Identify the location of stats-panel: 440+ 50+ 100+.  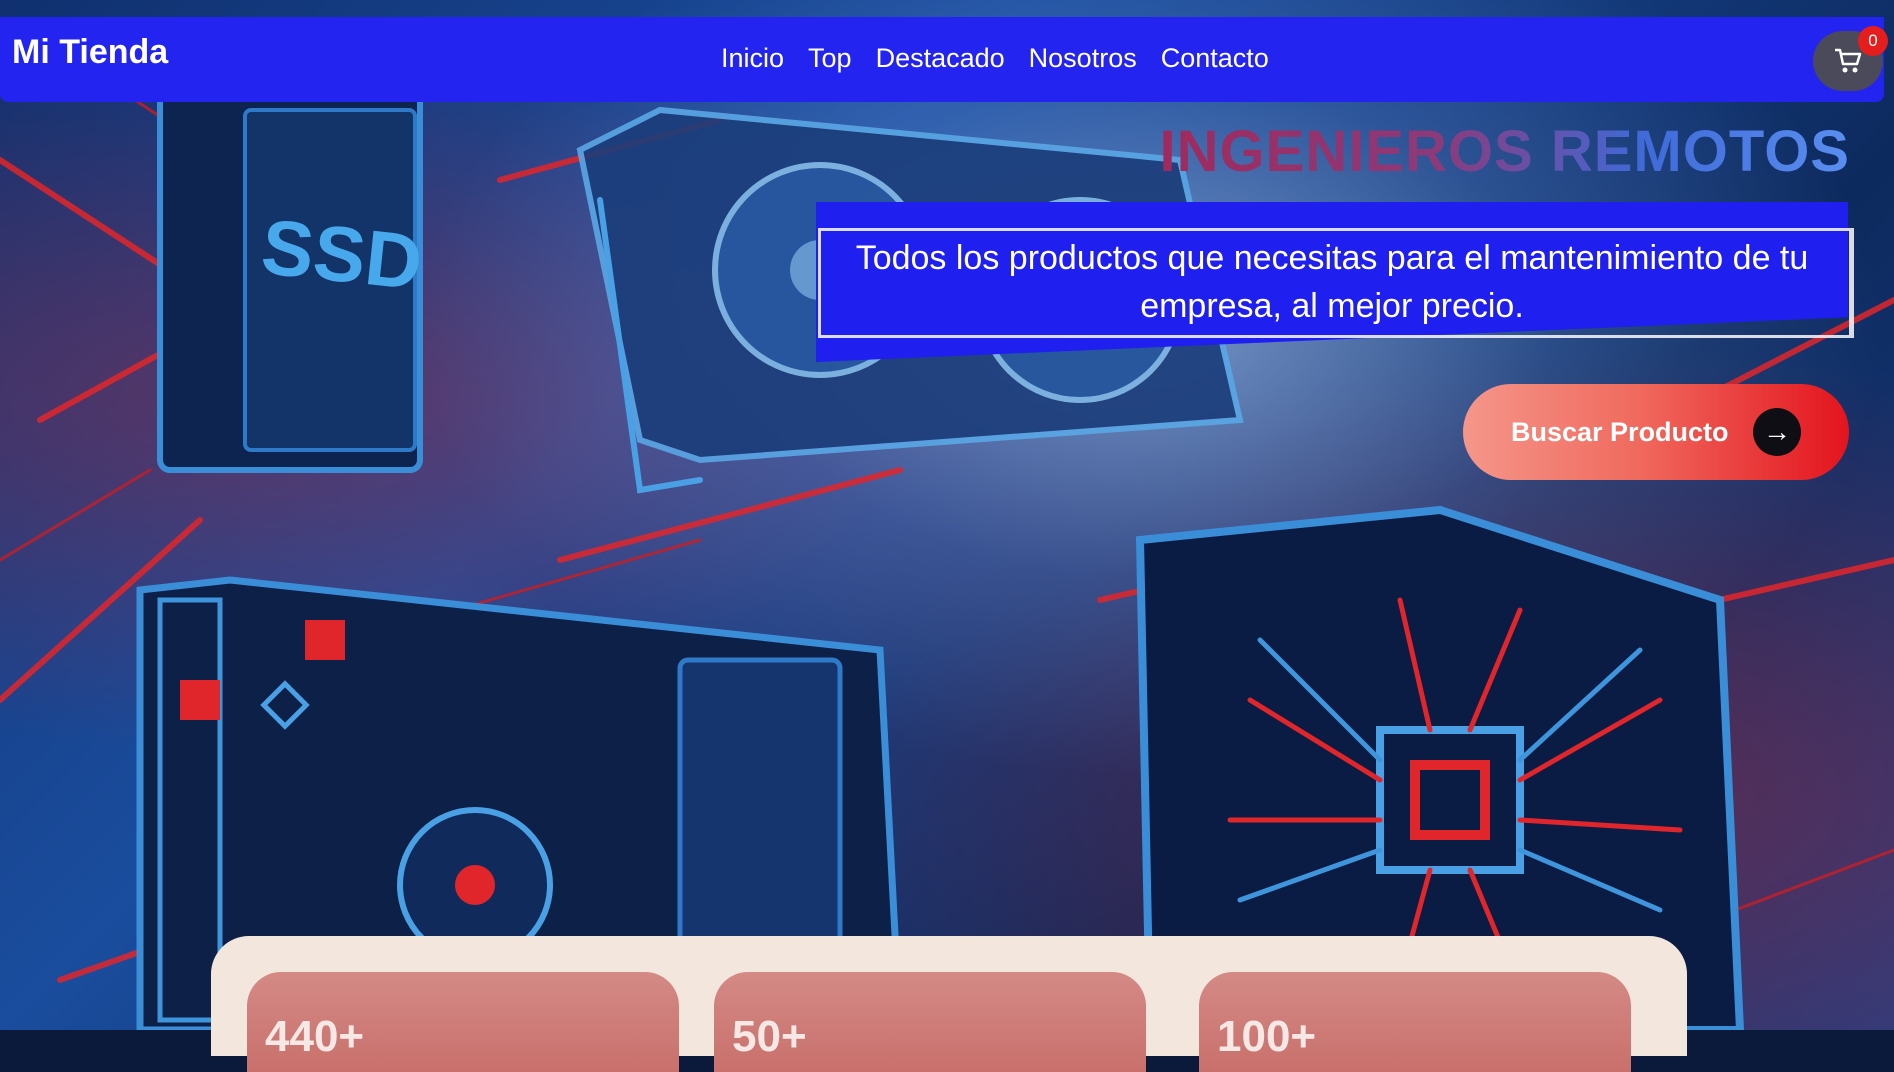
(949, 1004).